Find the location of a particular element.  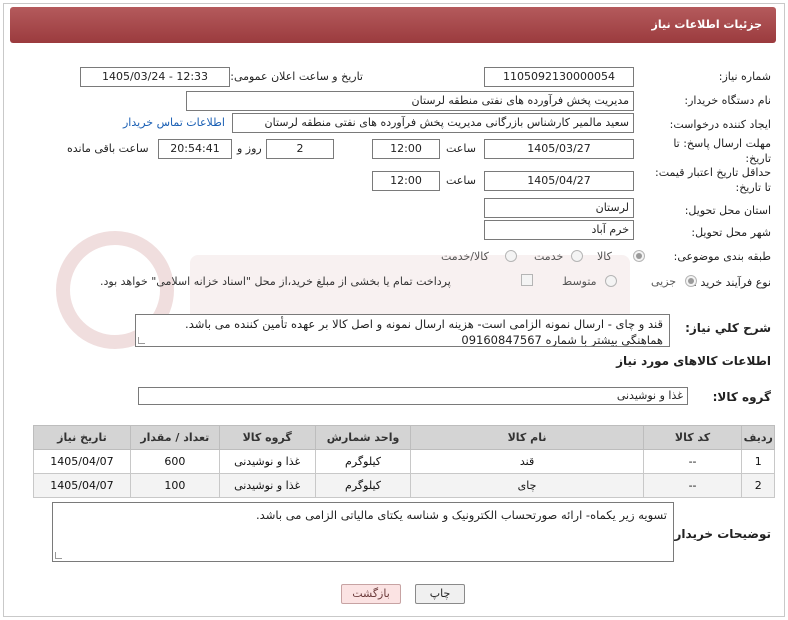

goods-group-label: گروه کالا: is located at coordinates (741, 397).